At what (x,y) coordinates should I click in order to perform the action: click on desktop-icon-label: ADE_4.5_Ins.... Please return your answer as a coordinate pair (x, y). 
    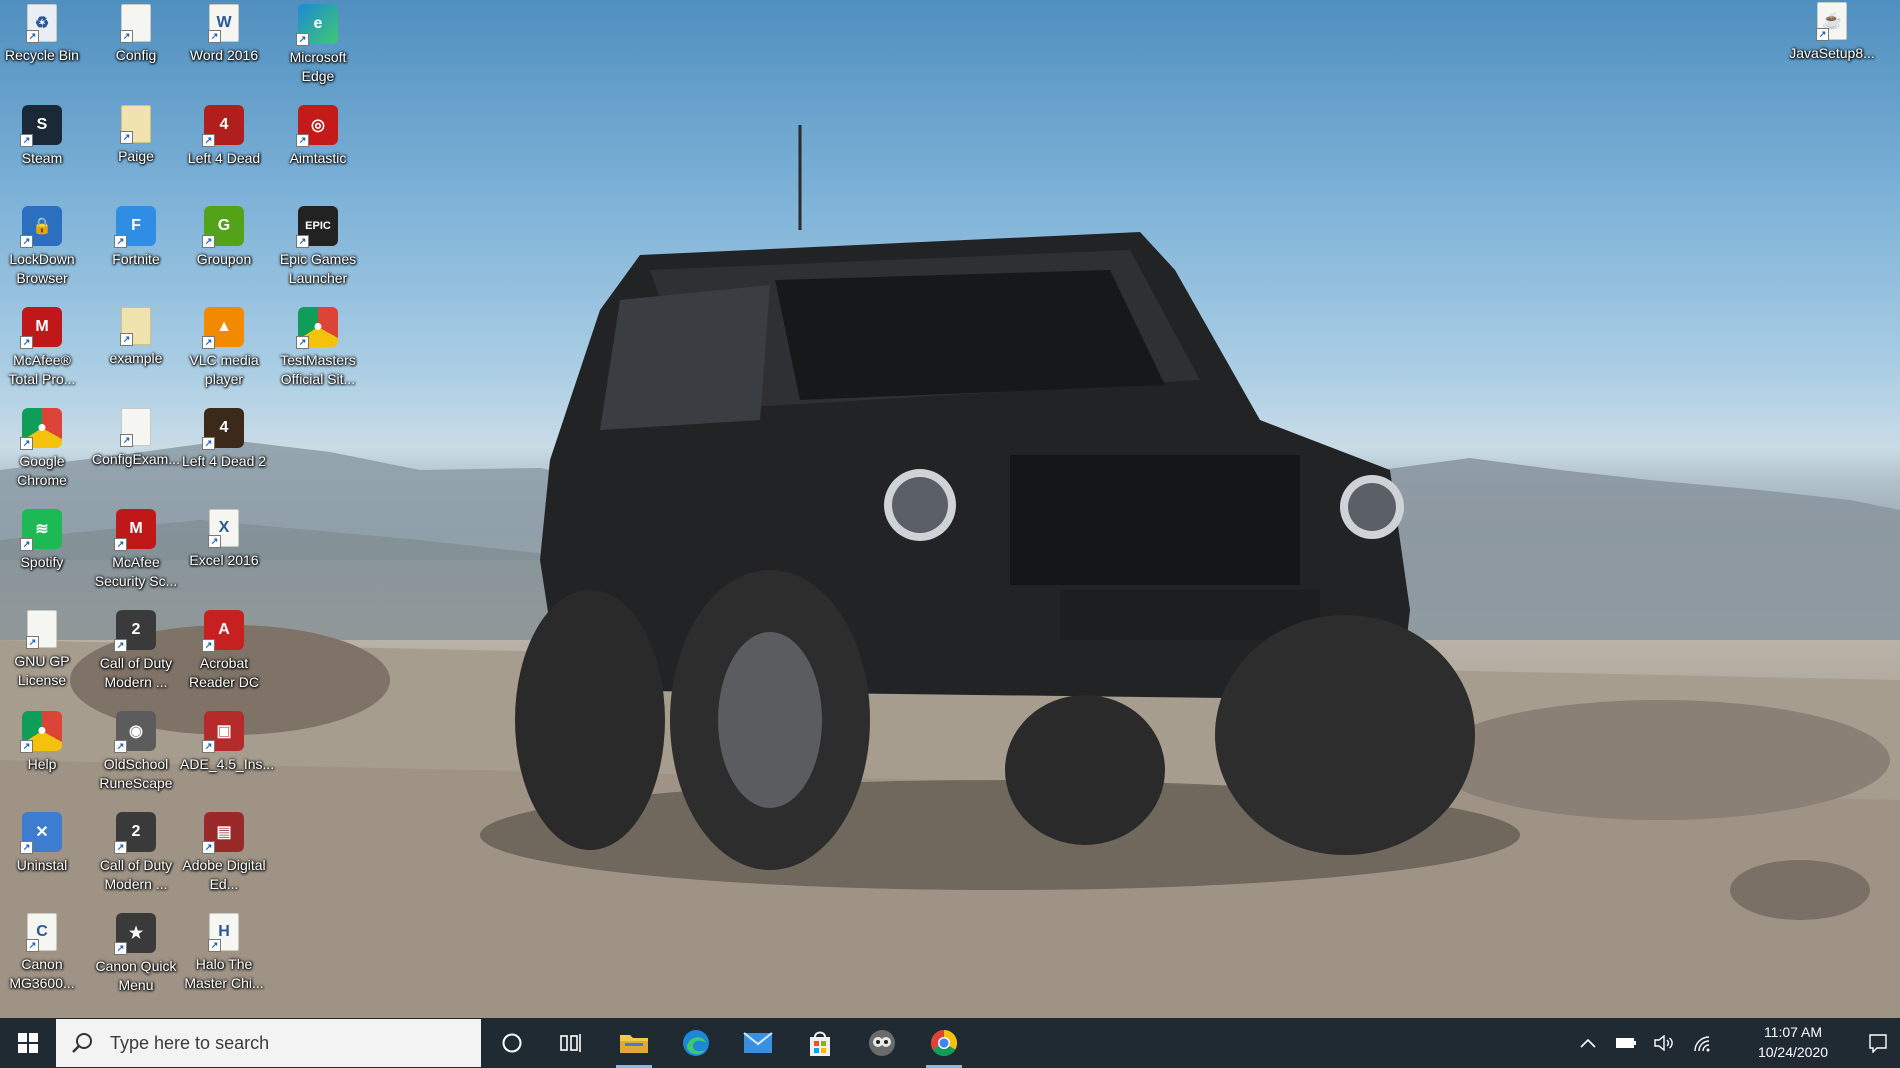
    Looking at the image, I should click on (227, 764).